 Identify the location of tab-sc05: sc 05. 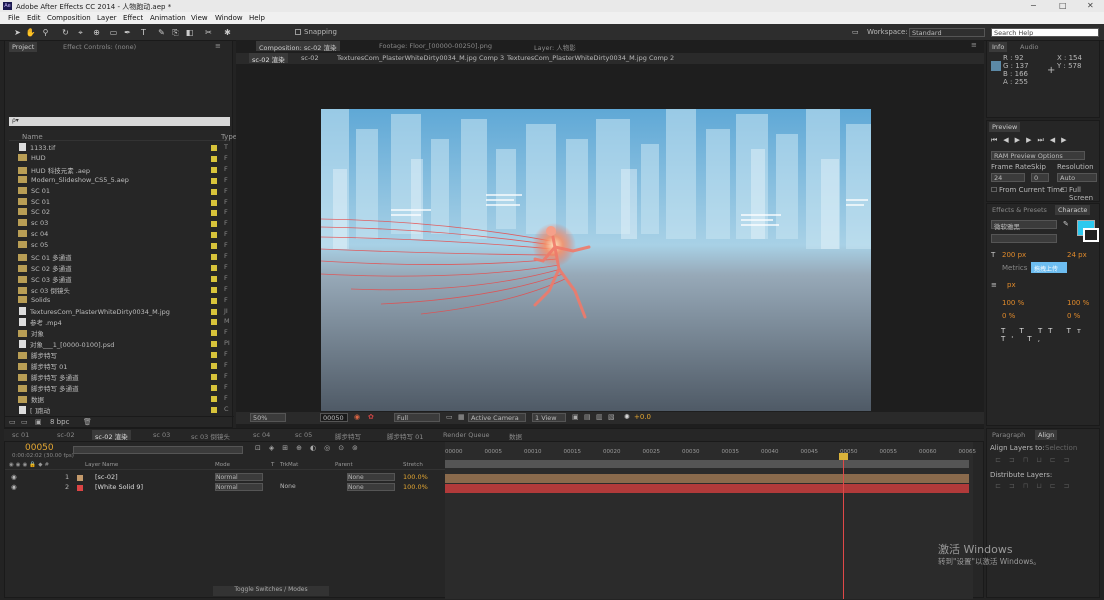
(303, 435).